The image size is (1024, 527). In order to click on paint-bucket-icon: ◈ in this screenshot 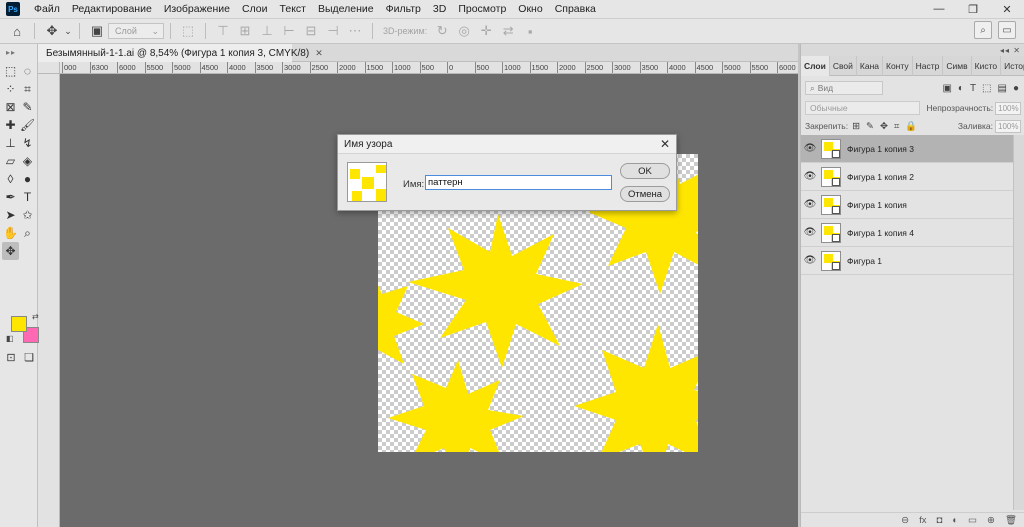, I will do `click(27, 161)`.